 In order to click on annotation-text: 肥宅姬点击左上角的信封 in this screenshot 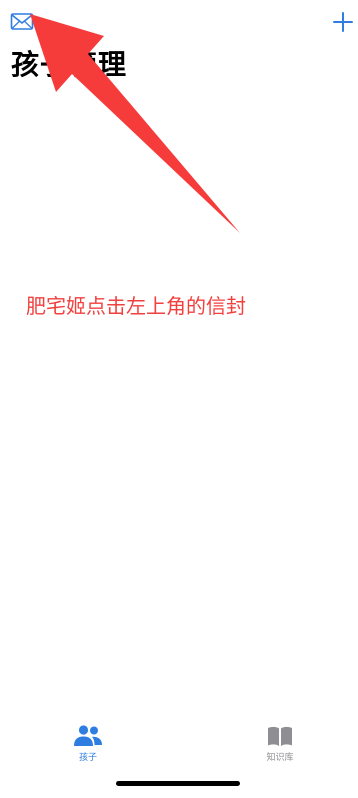, I will do `click(136, 306)`.